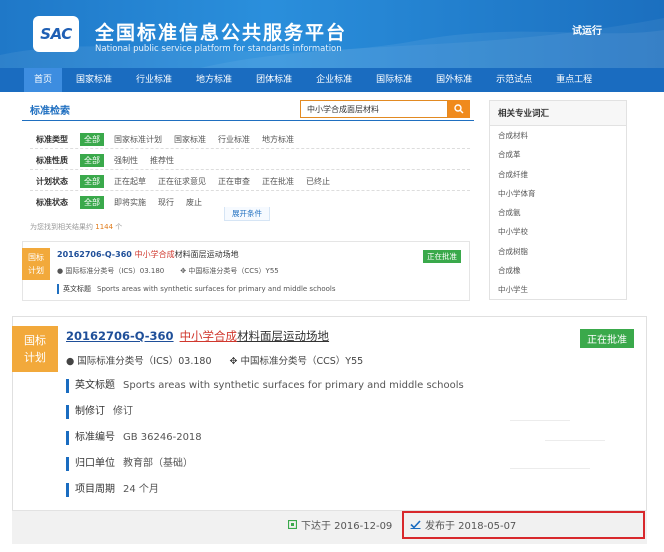  What do you see at coordinates (61, 227) in the screenshot?
I see `result-count-prefix: 为您找到相关结果约` at bounding box center [61, 227].